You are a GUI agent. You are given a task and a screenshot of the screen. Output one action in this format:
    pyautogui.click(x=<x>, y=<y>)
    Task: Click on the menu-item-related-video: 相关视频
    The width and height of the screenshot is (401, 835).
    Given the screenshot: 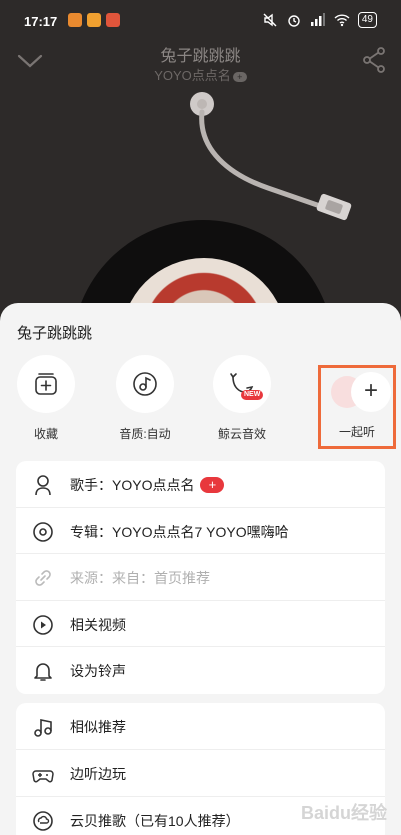 What is the action you would take?
    pyautogui.click(x=200, y=624)
    